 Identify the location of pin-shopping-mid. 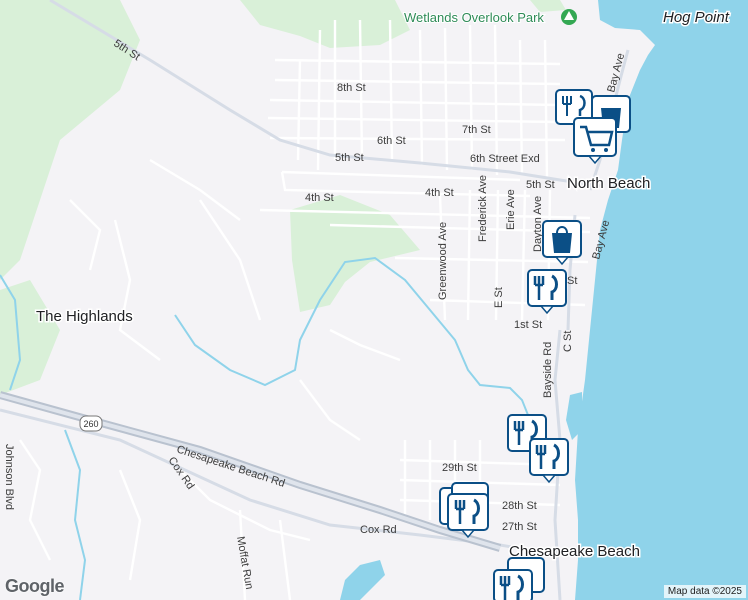
(562, 243).